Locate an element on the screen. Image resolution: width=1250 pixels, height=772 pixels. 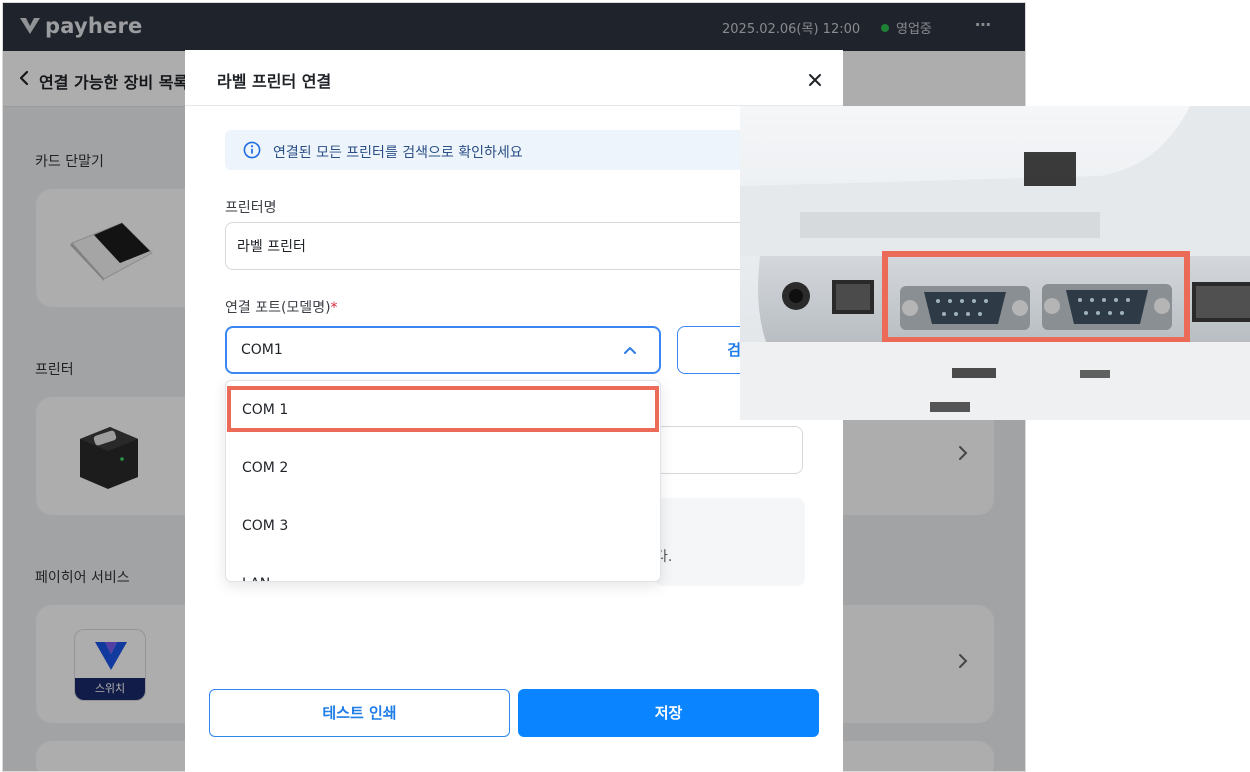
modal-header: 라벨 프린터 연결 is located at coordinates (514, 78).